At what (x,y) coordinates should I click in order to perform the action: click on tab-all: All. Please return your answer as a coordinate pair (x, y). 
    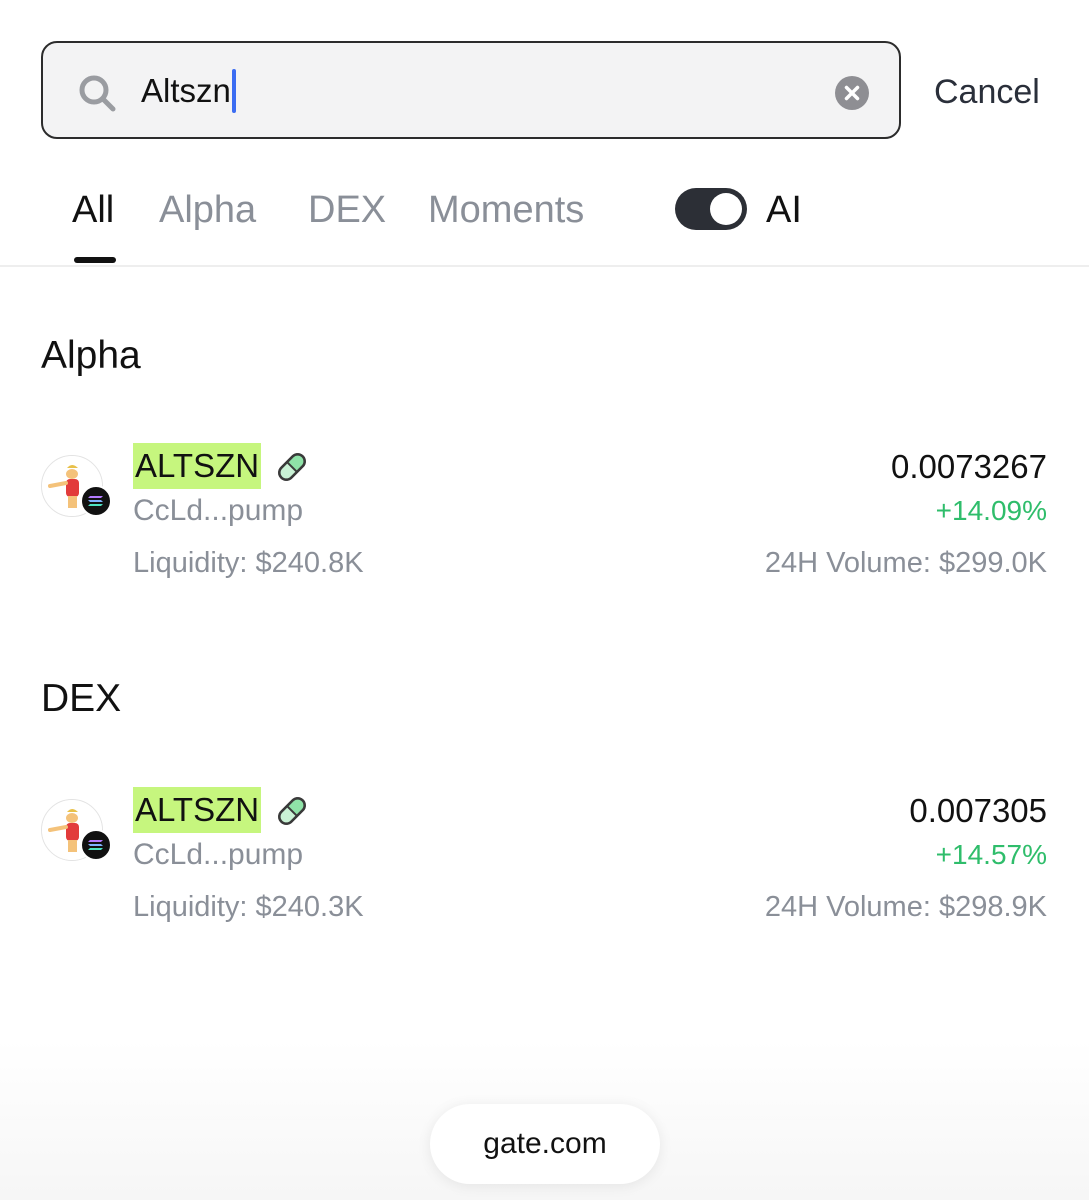
    Looking at the image, I should click on (93, 210).